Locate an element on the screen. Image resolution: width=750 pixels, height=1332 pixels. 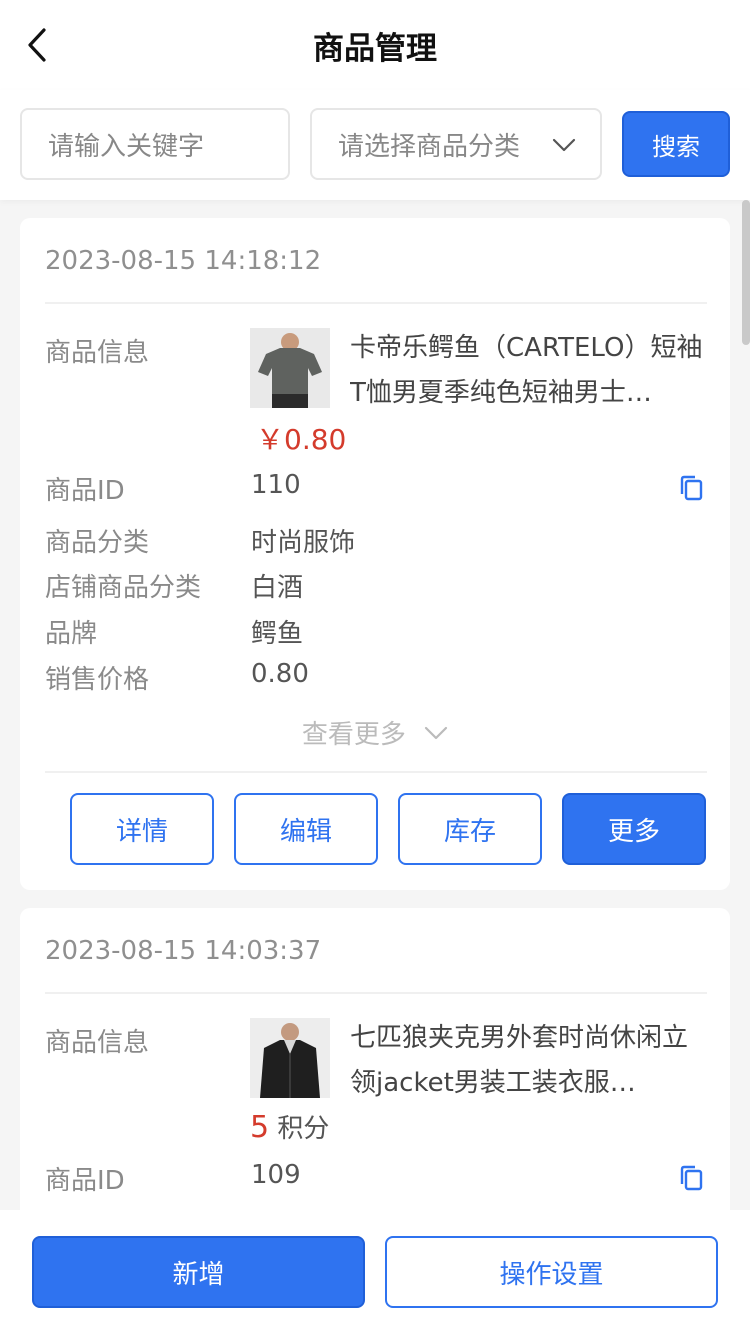
search-button: 搜索 is located at coordinates (676, 144).